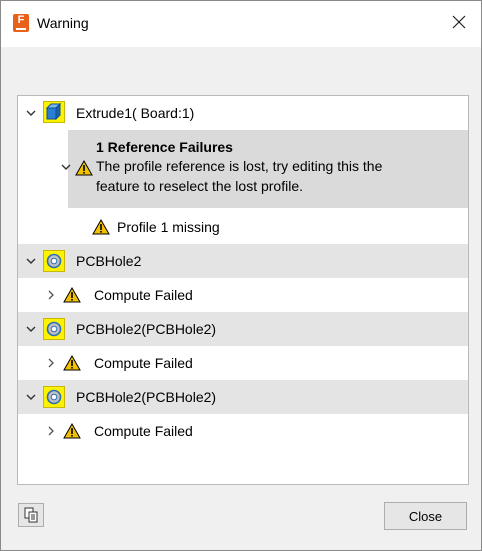  Describe the element at coordinates (54, 112) in the screenshot. I see `extrude-body-icon` at that location.